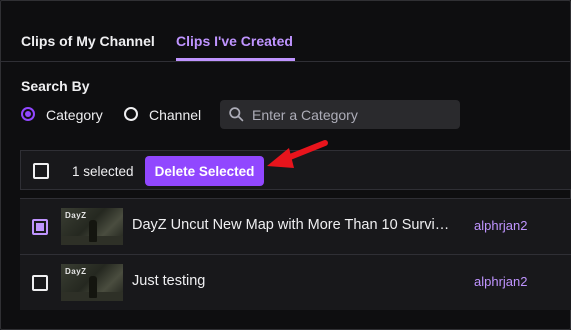 Image resolution: width=571 pixels, height=330 pixels. Describe the element at coordinates (131, 114) in the screenshot. I see `channel-radio` at that location.